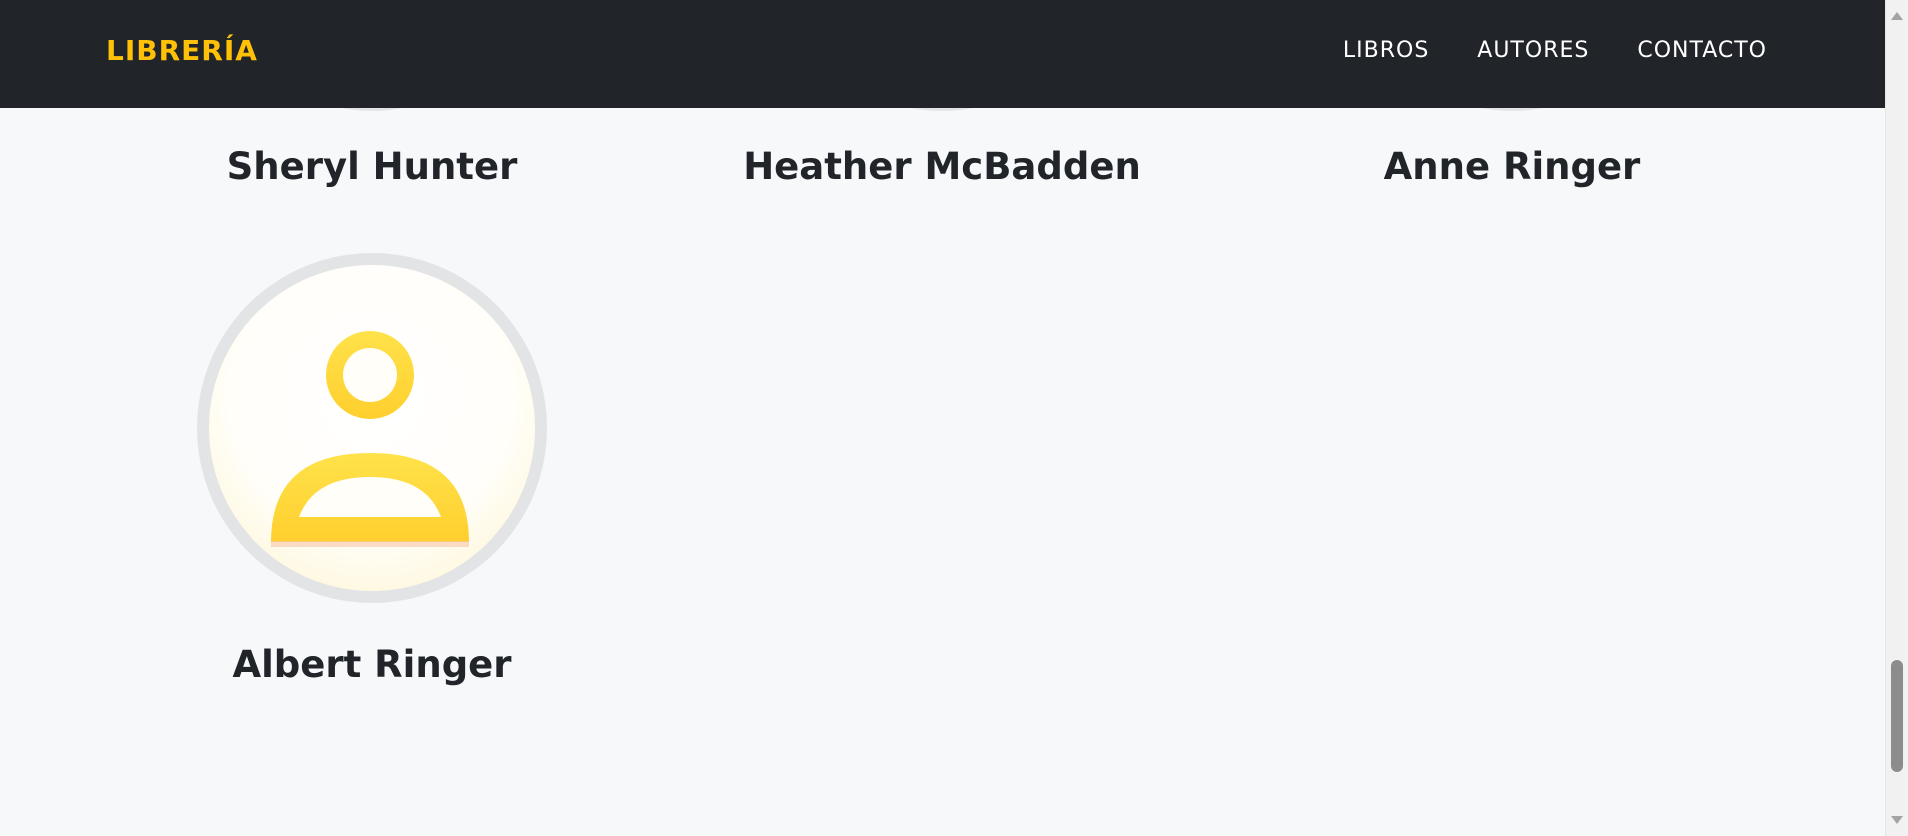 This screenshot has width=1908, height=836. I want to click on nav-links: LIBROS AUTORES CONTACTO, so click(1555, 50).